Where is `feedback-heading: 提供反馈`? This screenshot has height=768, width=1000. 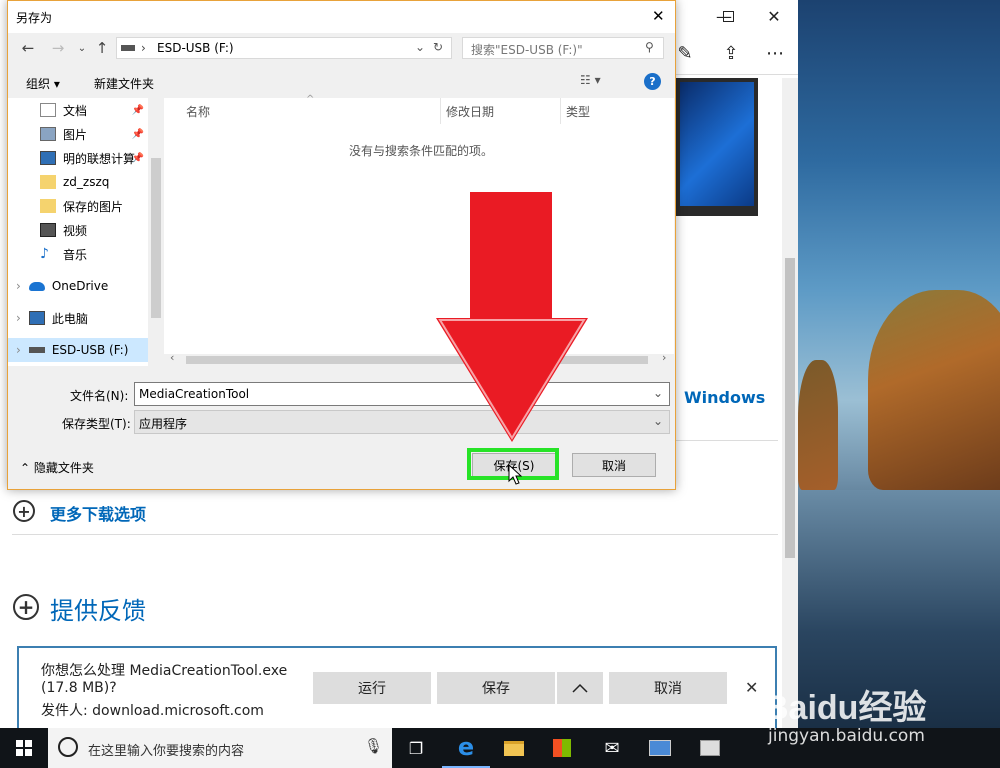 feedback-heading: 提供反馈 is located at coordinates (98, 608).